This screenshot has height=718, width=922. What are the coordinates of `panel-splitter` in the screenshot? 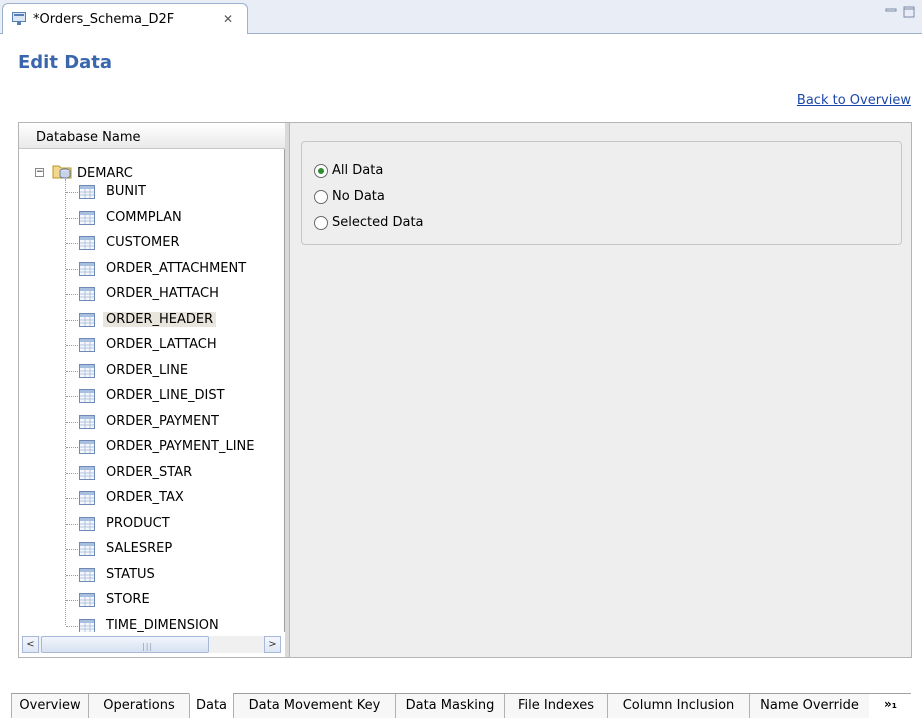 It's located at (287, 390).